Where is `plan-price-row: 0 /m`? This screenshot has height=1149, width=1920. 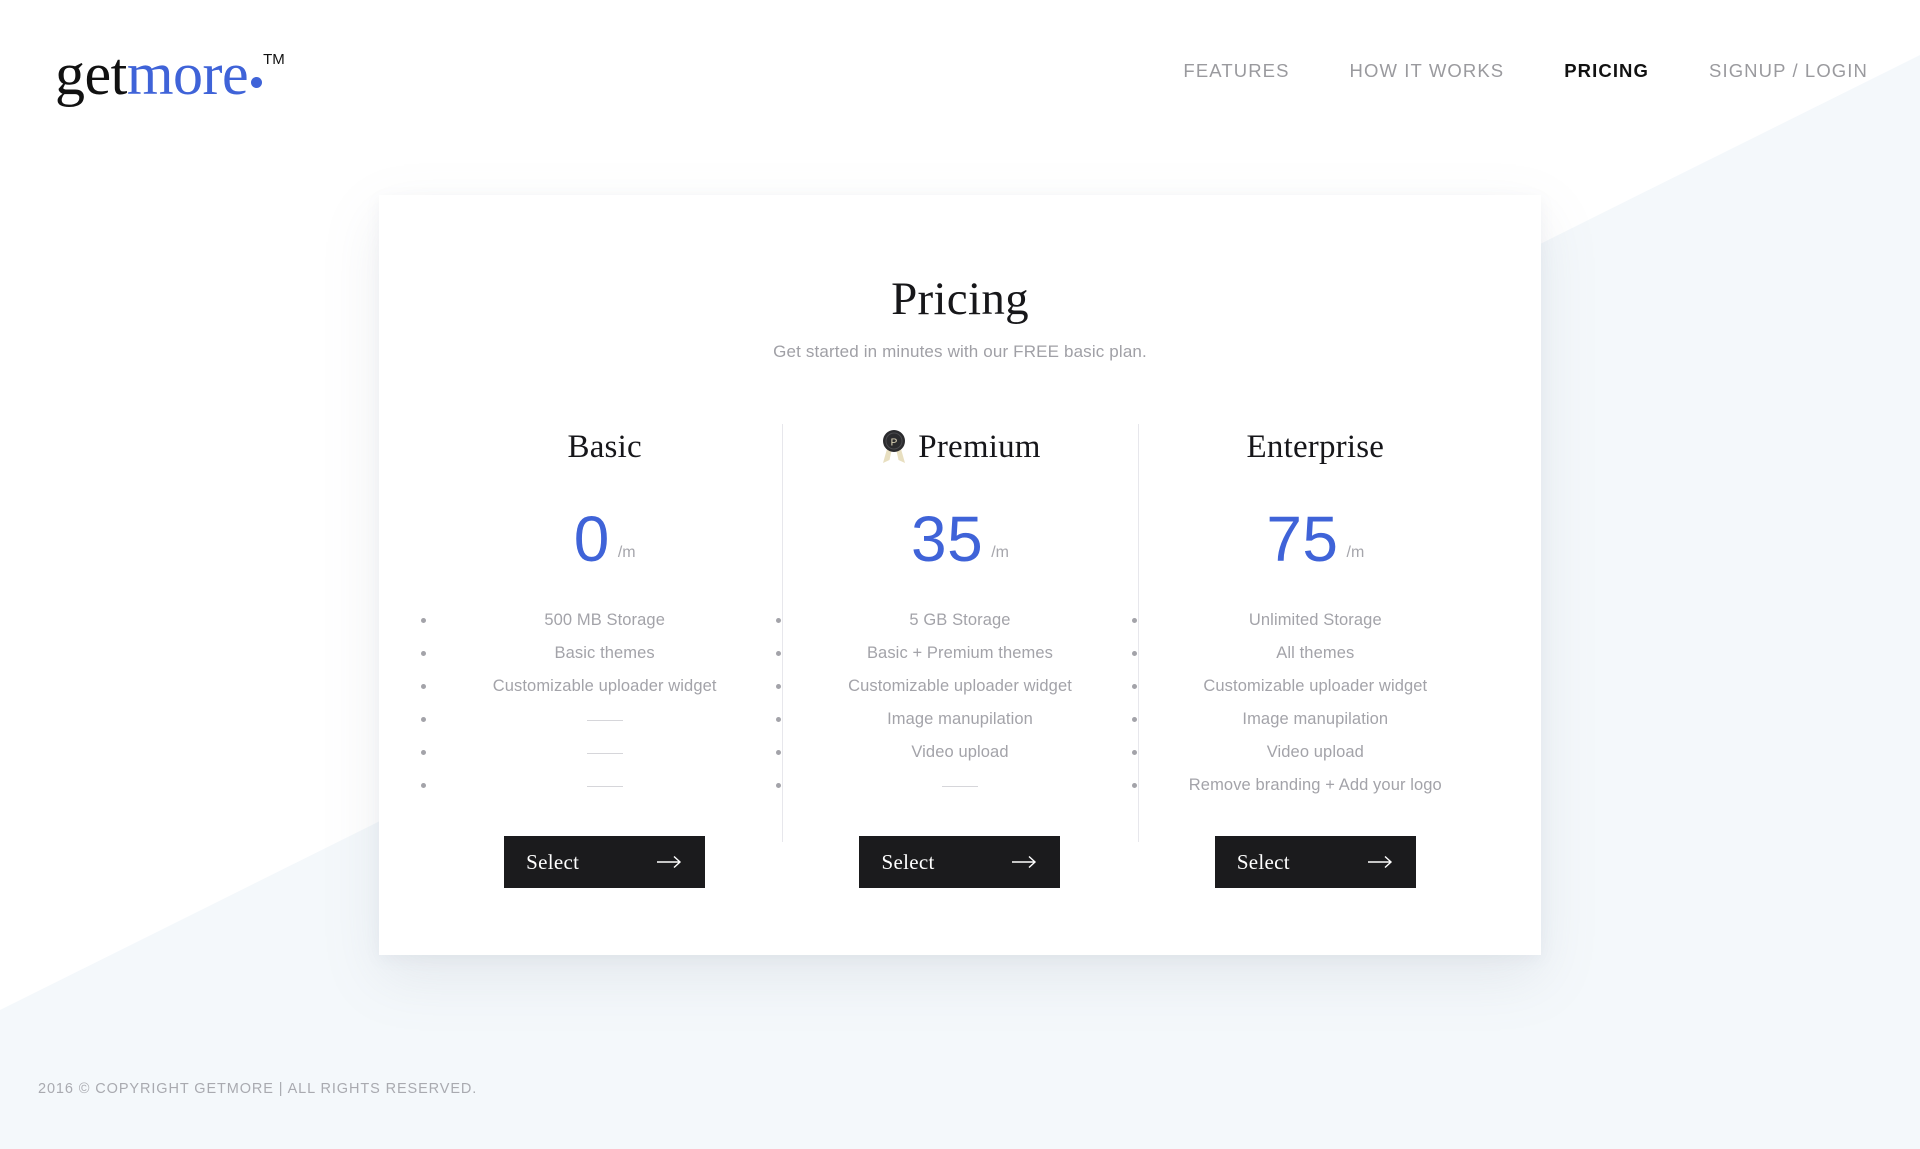
plan-price-row: 0 /m is located at coordinates (604, 534).